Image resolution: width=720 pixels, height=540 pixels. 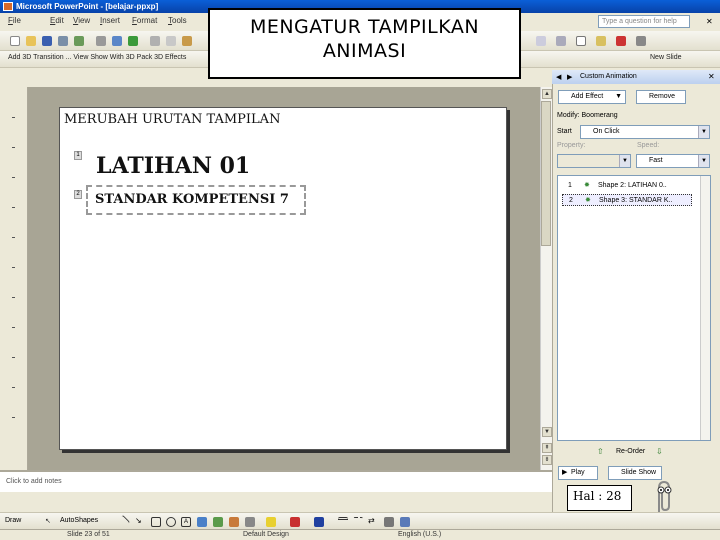 What do you see at coordinates (364, 27) in the screenshot?
I see `overlay-title-line1: MENGATUR TAMPILKAN` at bounding box center [364, 27].